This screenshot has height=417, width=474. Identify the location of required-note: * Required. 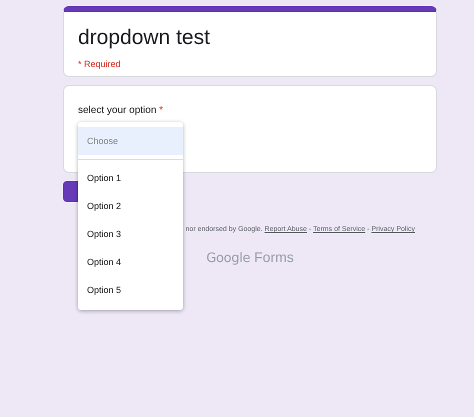
(100, 64).